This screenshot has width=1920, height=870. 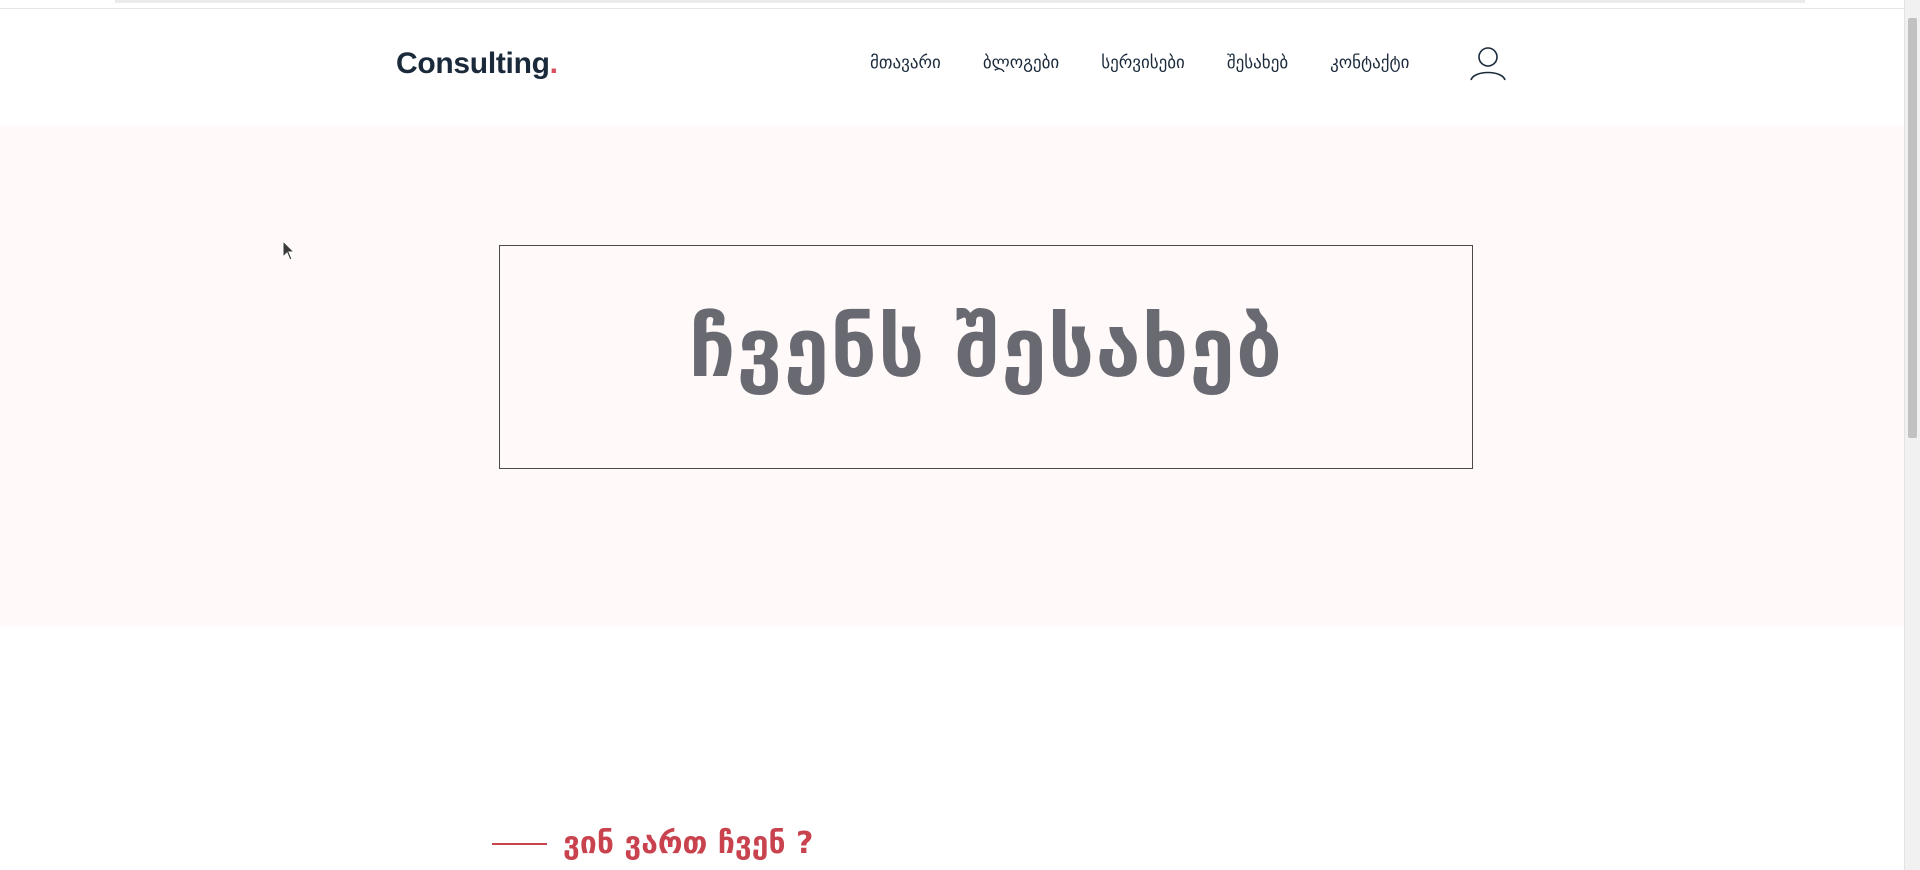 I want to click on hero-title: ჩვენს შესახებ, so click(x=986, y=348).